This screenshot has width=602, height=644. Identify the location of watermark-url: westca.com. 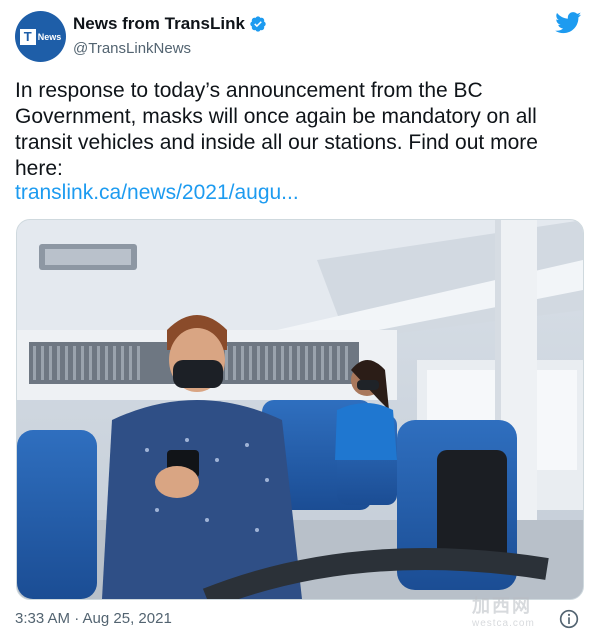
(503, 623).